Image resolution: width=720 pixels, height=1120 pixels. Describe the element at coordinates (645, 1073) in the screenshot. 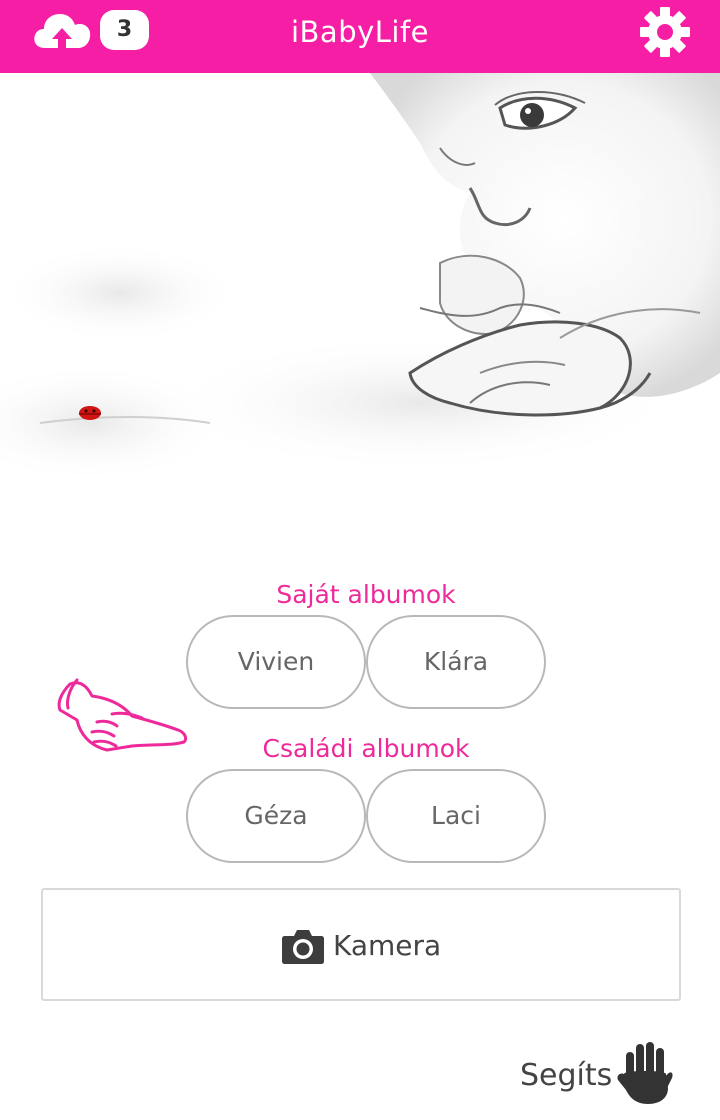

I see `waving-hand-icon` at that location.